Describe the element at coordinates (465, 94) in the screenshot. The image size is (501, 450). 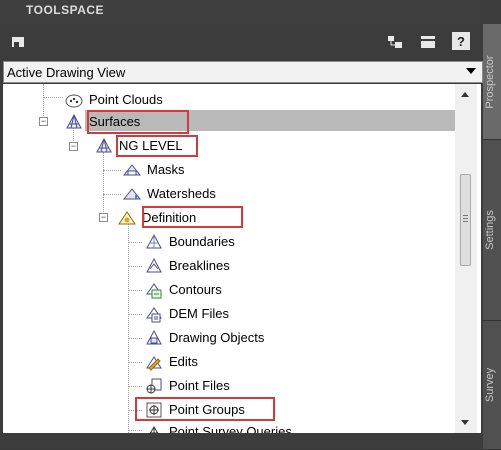
I see `scroll-up-icon` at that location.